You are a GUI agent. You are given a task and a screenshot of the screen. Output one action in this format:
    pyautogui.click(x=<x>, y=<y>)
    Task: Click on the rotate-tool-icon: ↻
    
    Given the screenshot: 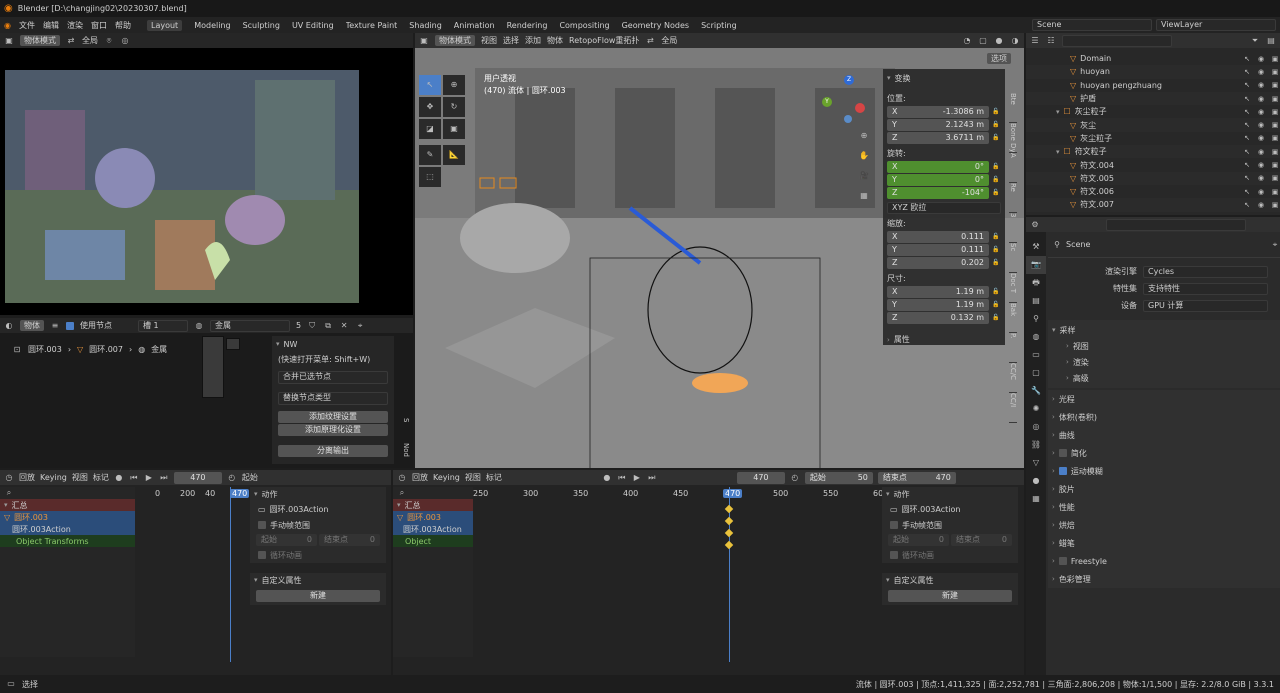 What is the action you would take?
    pyautogui.click(x=454, y=107)
    